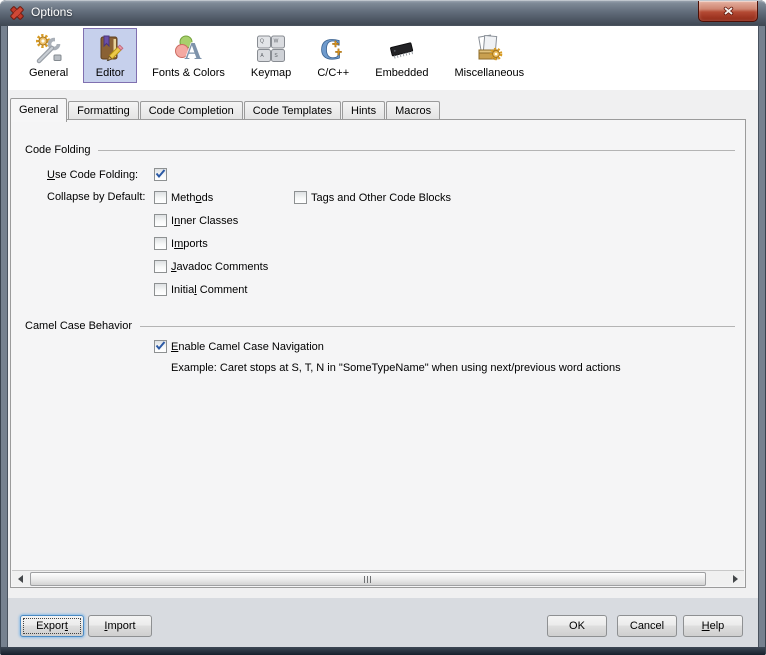 Image resolution: width=766 pixels, height=655 pixels. What do you see at coordinates (247, 346) in the screenshot?
I see `checkbox-label: Enable Camel Case Navigation` at bounding box center [247, 346].